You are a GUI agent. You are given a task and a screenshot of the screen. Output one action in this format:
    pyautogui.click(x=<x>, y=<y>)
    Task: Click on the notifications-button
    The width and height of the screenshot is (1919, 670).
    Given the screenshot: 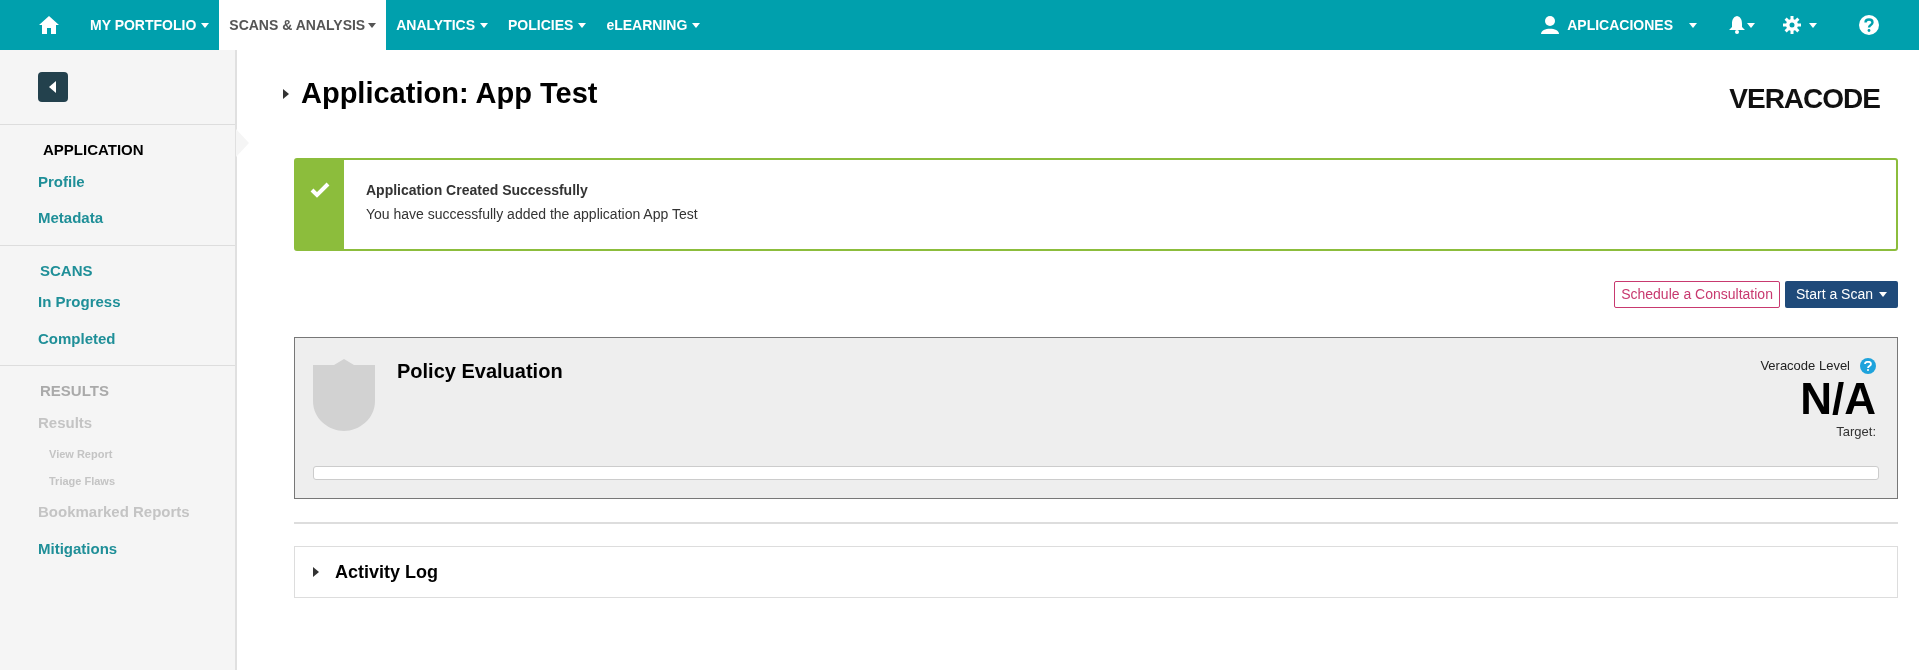 What is the action you would take?
    pyautogui.click(x=1742, y=25)
    